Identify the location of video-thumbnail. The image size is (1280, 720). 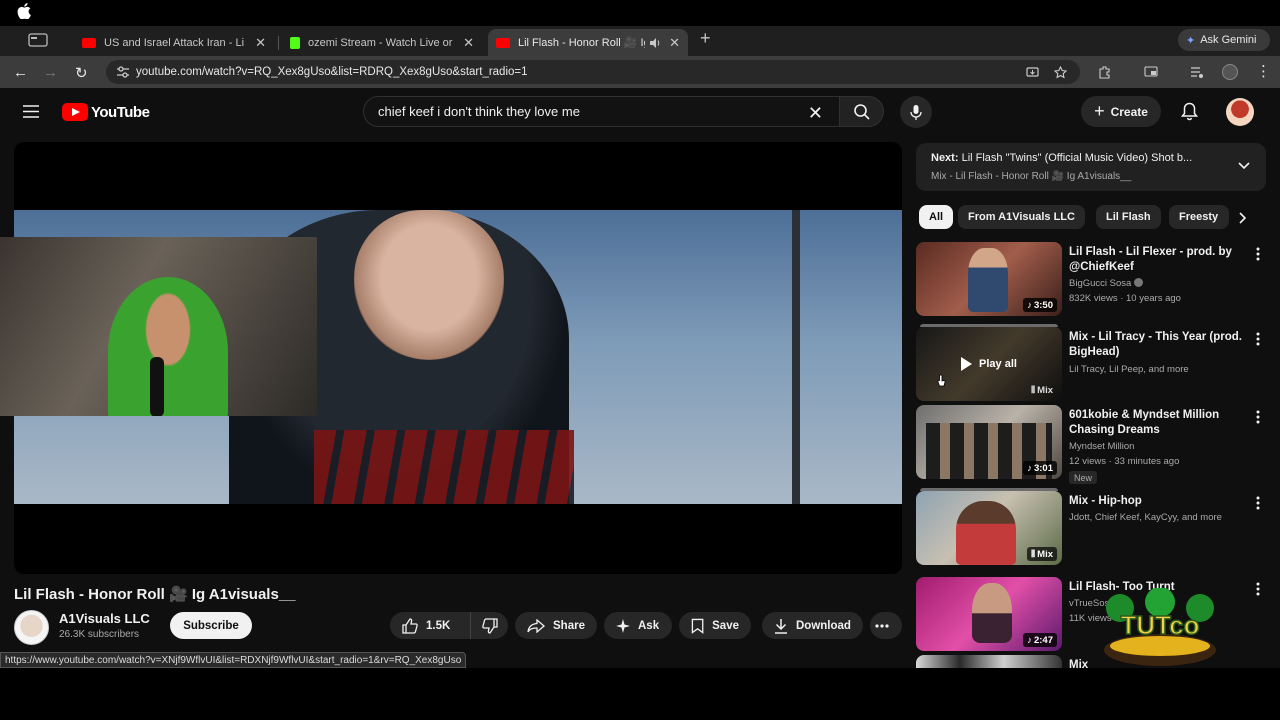
(989, 661).